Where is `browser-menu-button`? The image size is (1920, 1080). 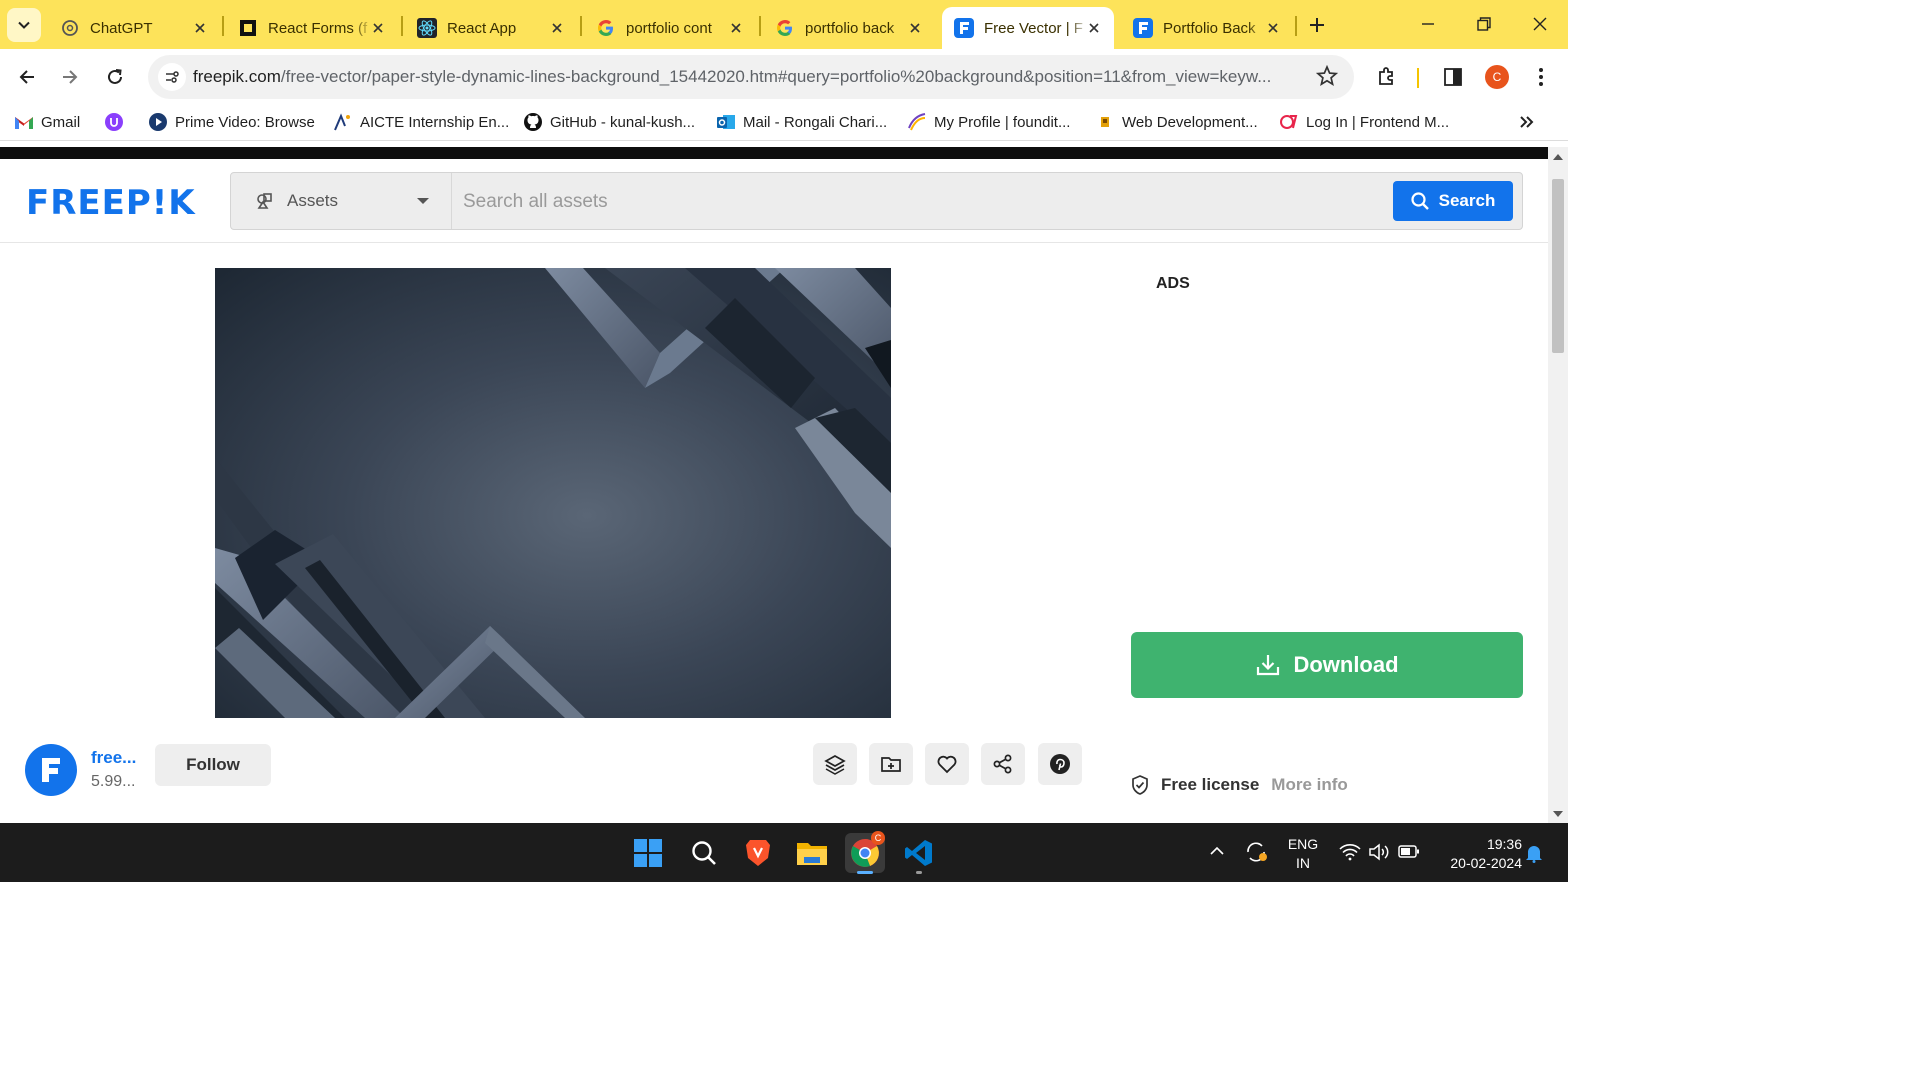 browser-menu-button is located at coordinates (1541, 77).